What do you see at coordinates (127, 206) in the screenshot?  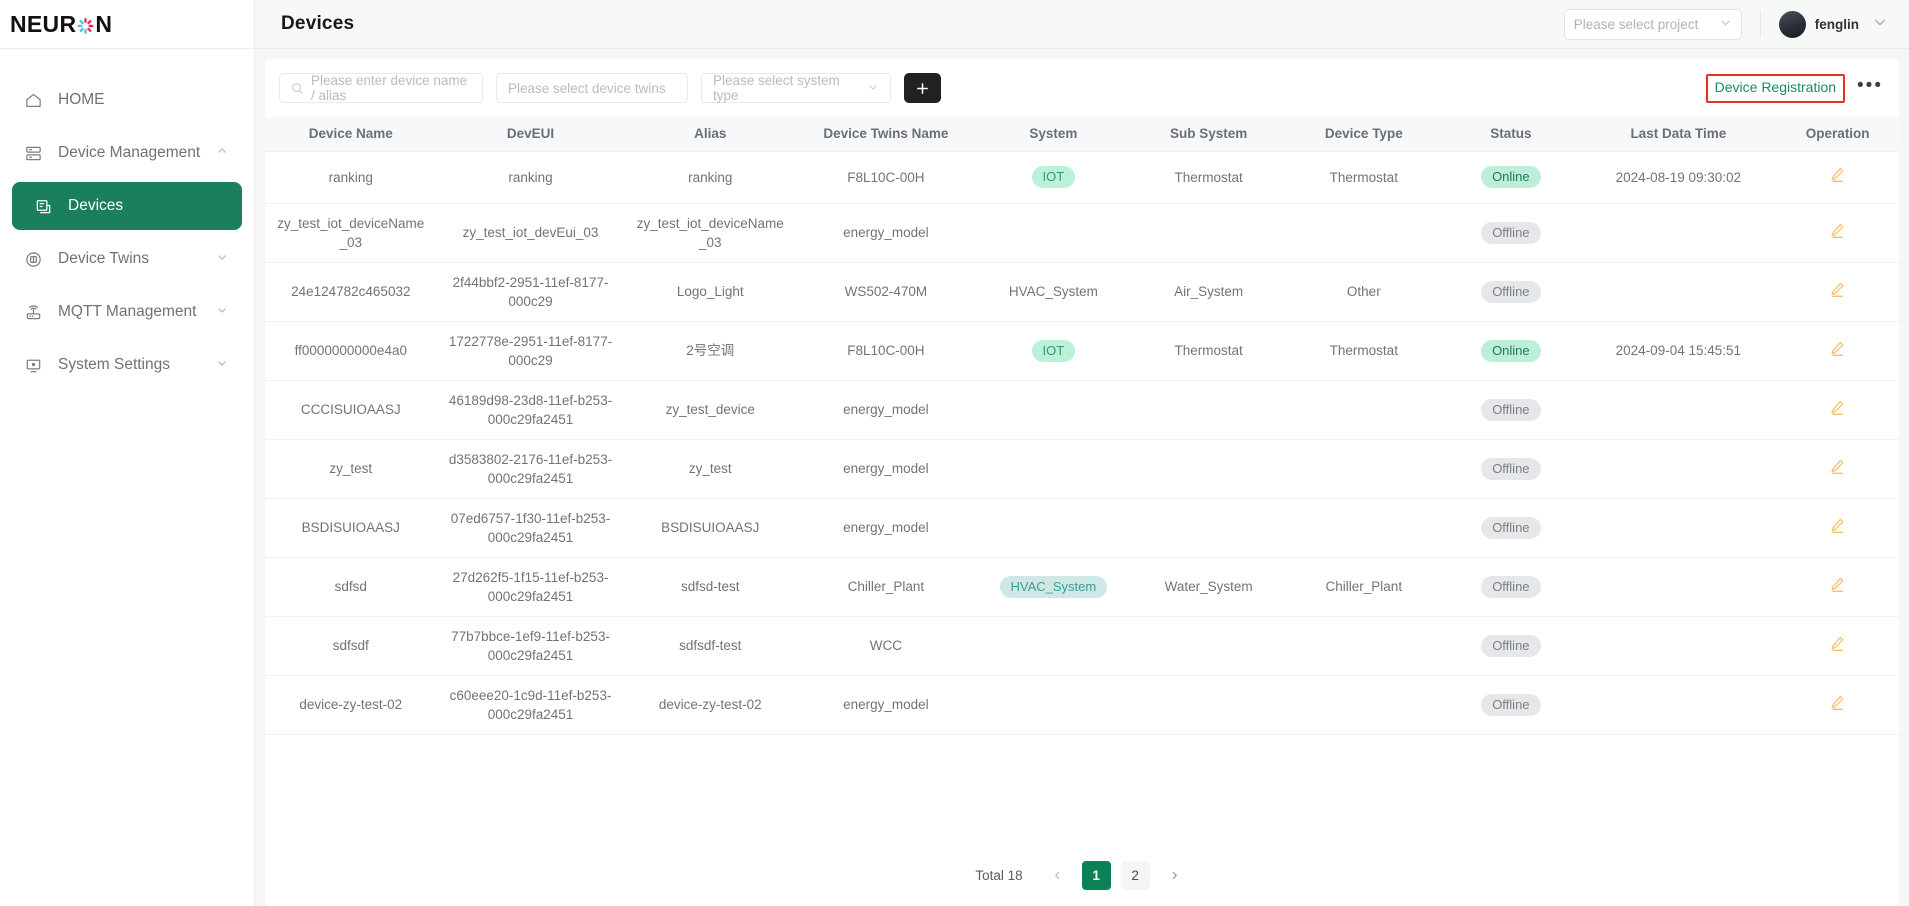 I see `sidebar-item-devices: Devices` at bounding box center [127, 206].